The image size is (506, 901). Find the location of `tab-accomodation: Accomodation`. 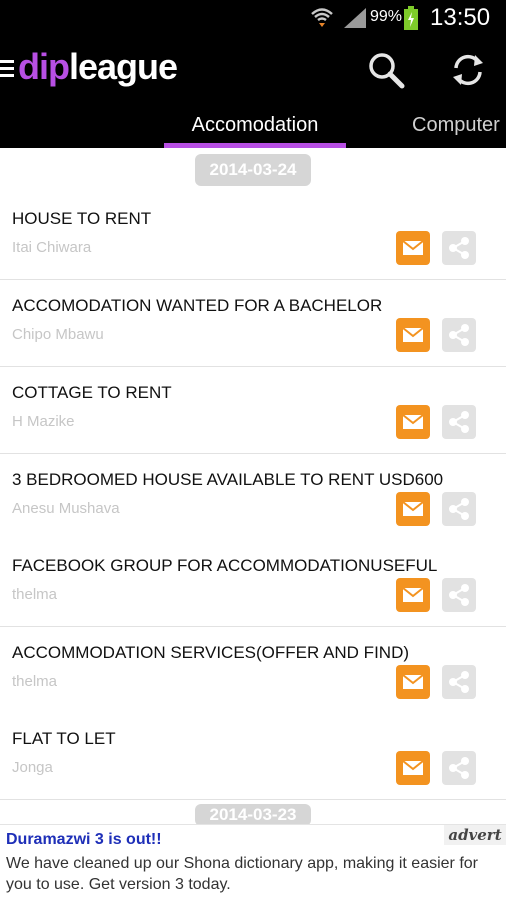

tab-accomodation: Accomodation is located at coordinates (255, 125).